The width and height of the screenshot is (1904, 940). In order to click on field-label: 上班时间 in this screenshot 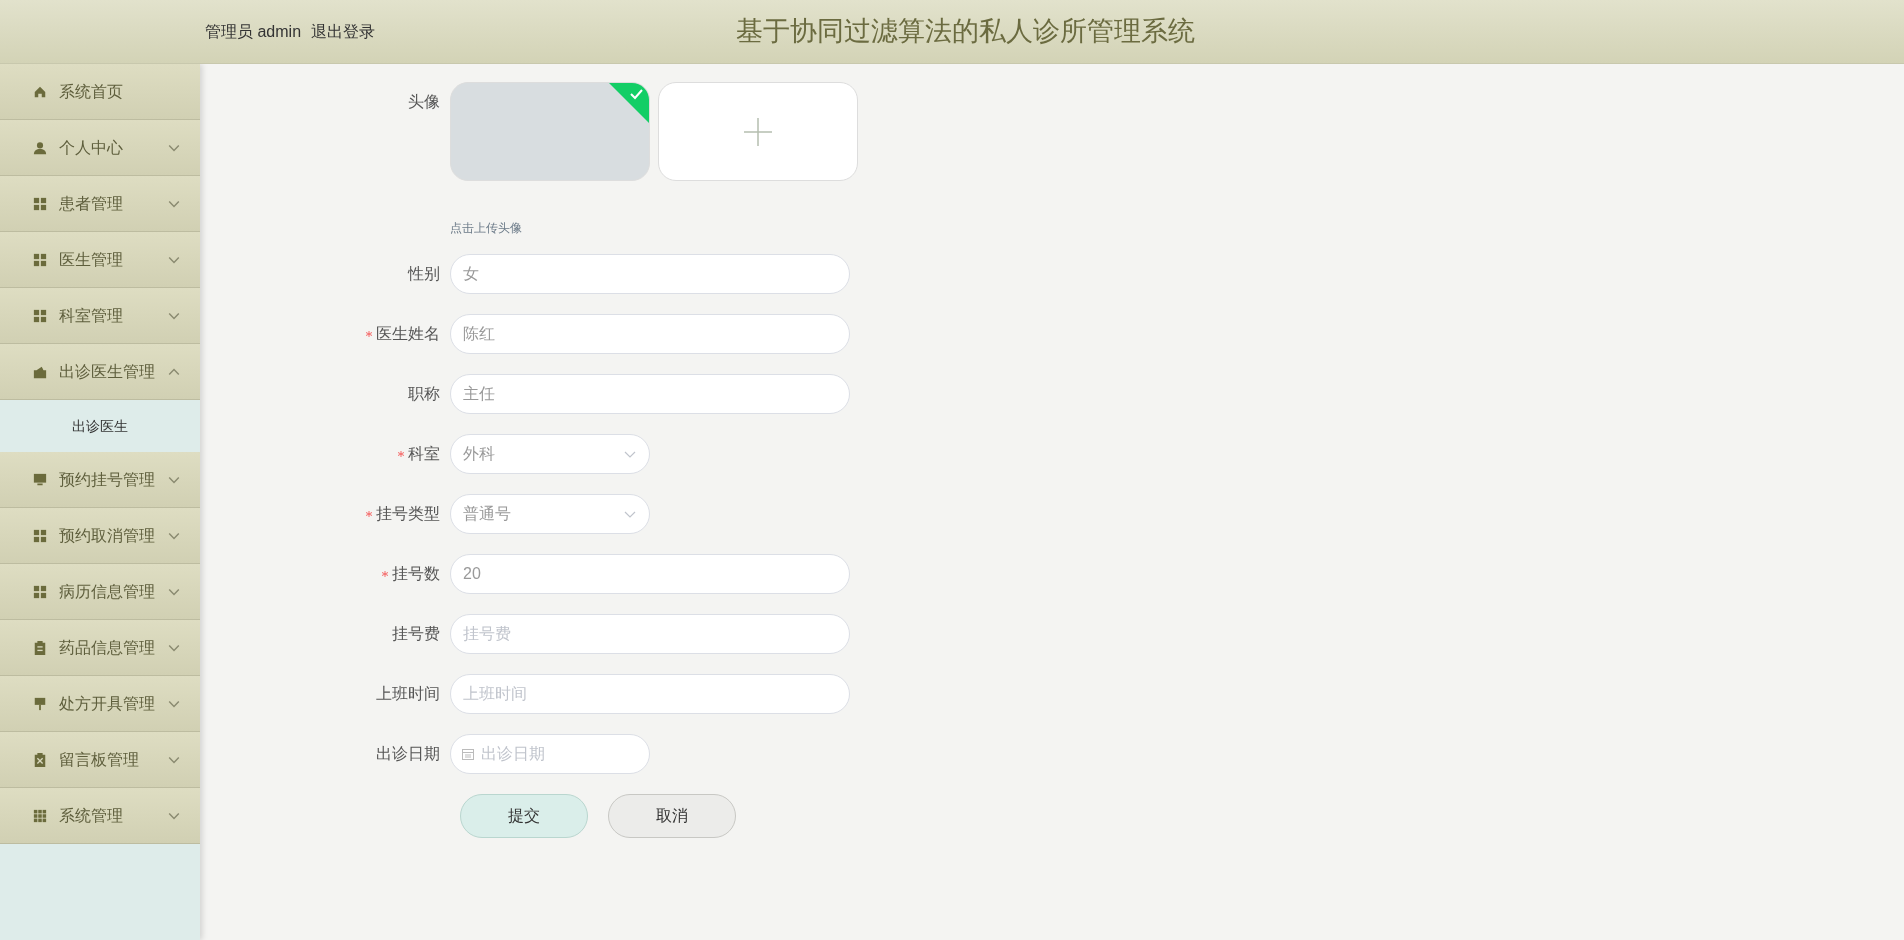, I will do `click(408, 694)`.